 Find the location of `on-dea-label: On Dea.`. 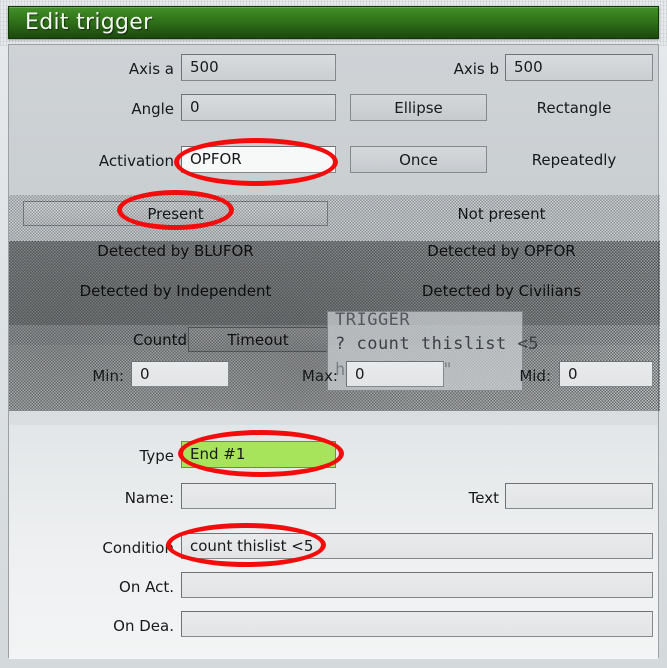

on-dea-label: On Dea. is located at coordinates (143, 626).